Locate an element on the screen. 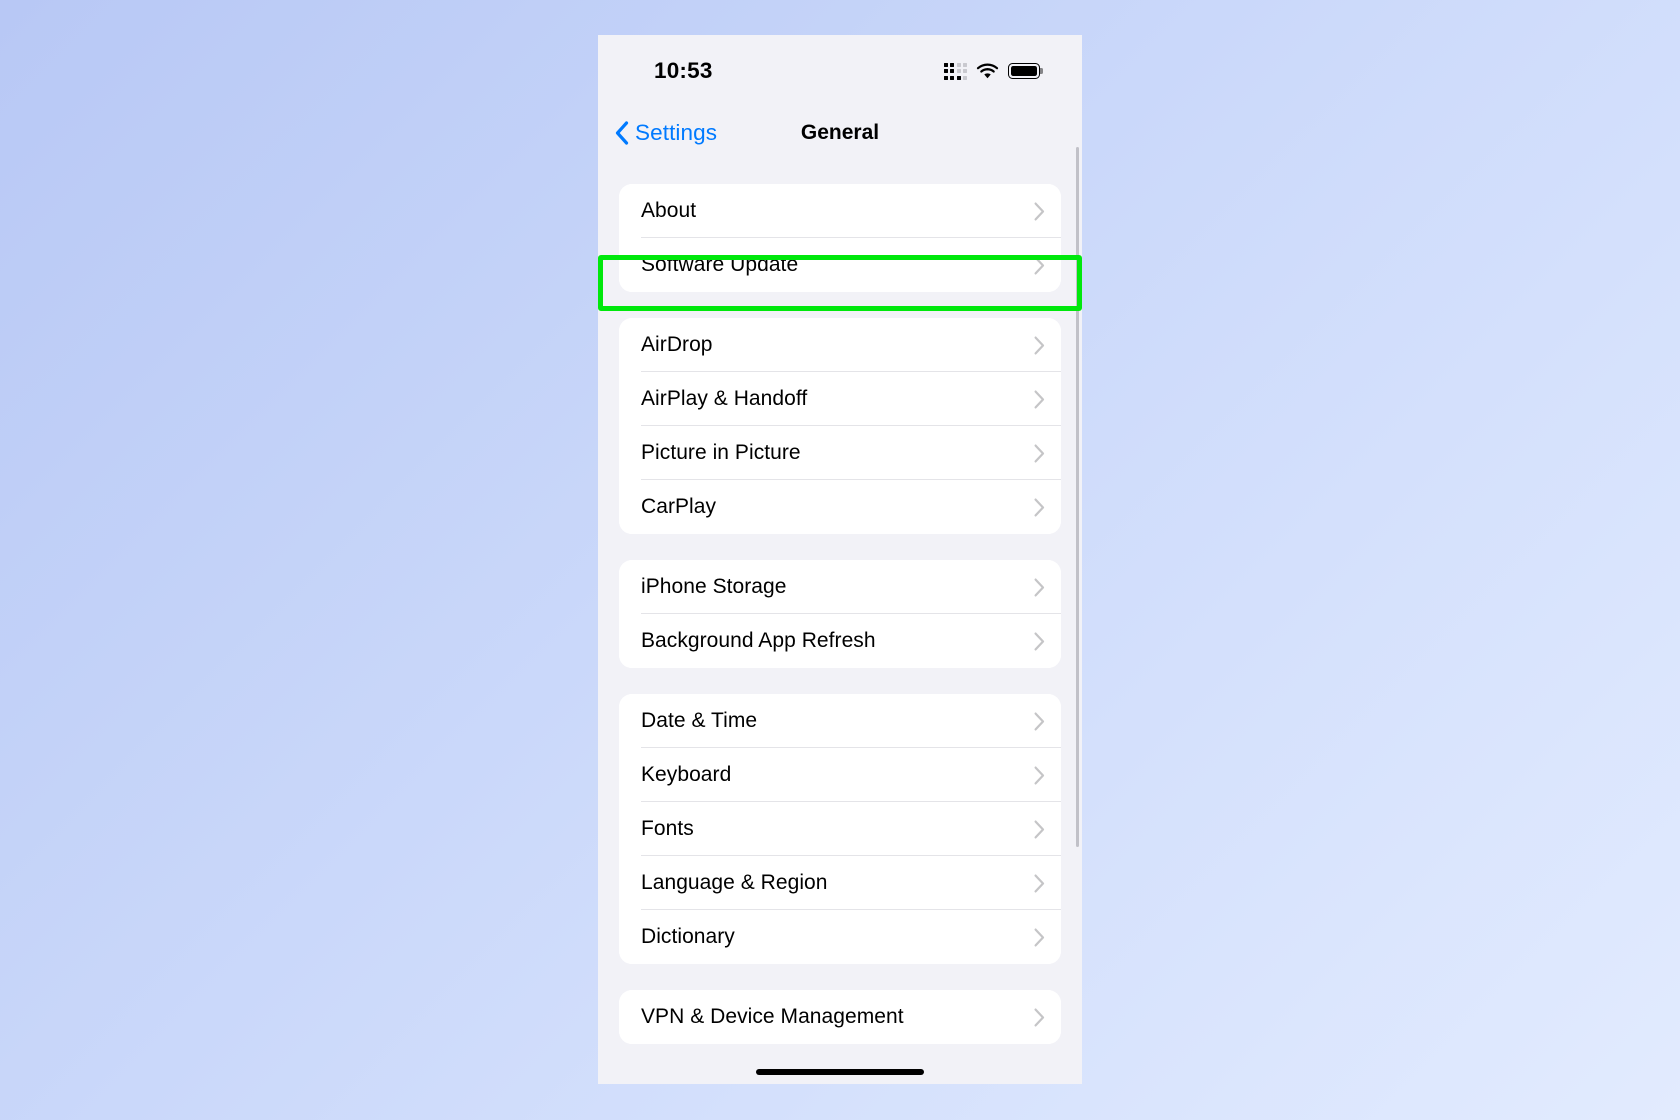 The image size is (1680, 1120). settings-row-label: Language & Region is located at coordinates (734, 882).